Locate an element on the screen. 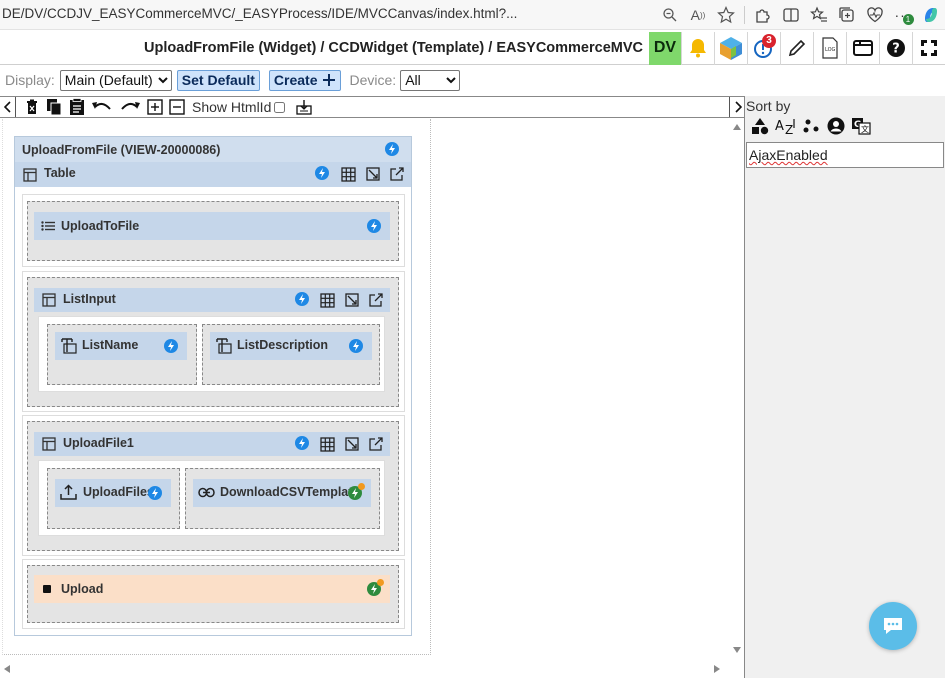 Image resolution: width=945 pixels, height=678 pixels. view-title-bar: UploadFromFile (VIEW-20000086) is located at coordinates (213, 149).